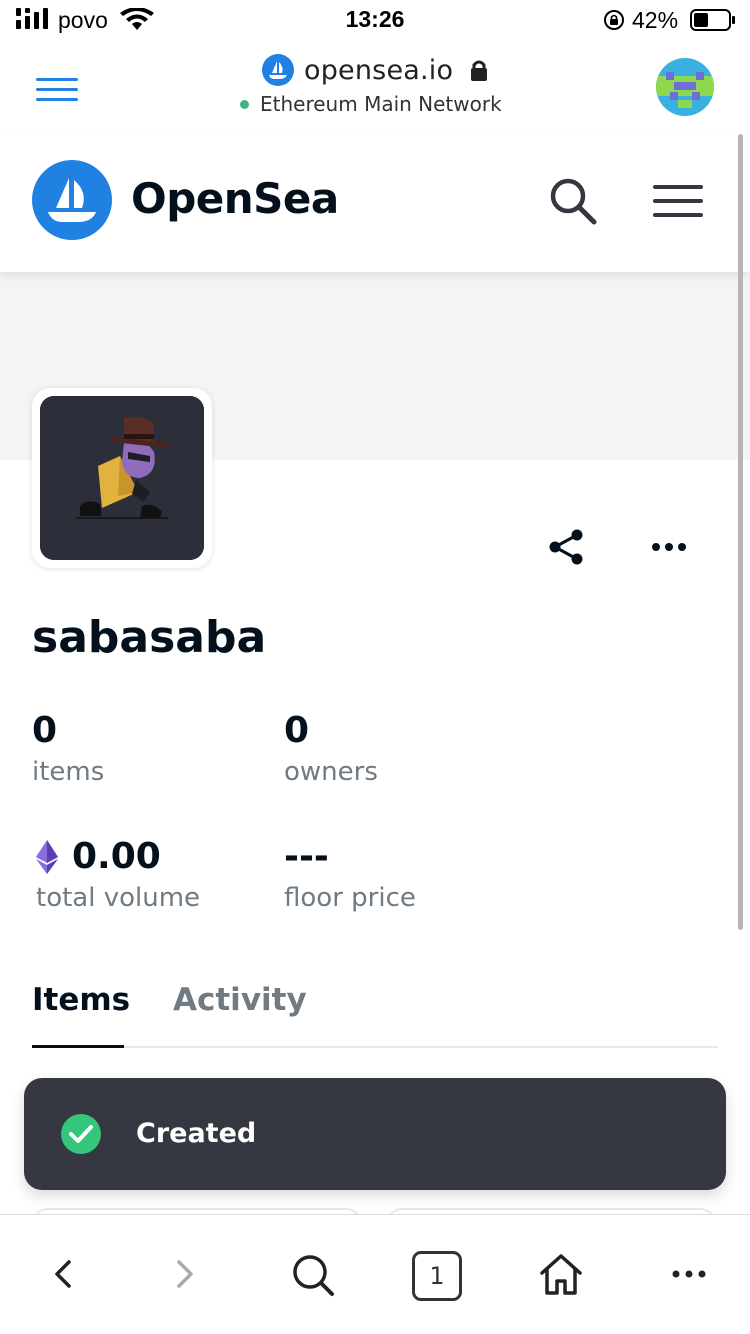 This screenshot has width=750, height=1334. I want to click on browser-toolbar: 1, so click(375, 1274).